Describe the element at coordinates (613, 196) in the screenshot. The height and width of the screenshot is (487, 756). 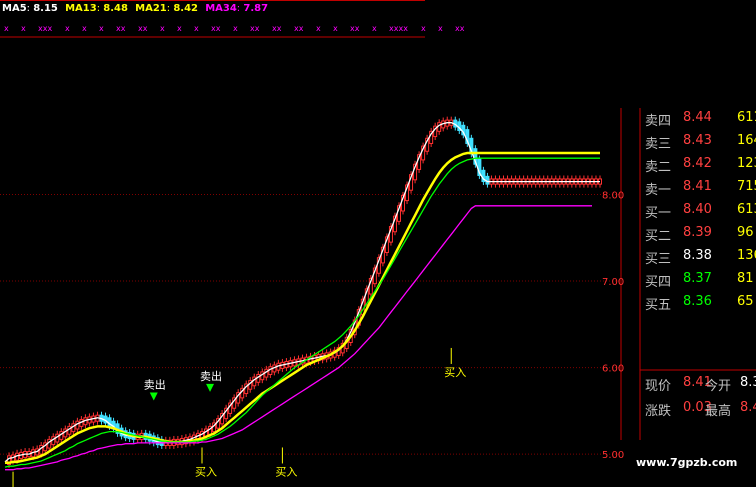
I see `y-tick-label: 8.00` at that location.